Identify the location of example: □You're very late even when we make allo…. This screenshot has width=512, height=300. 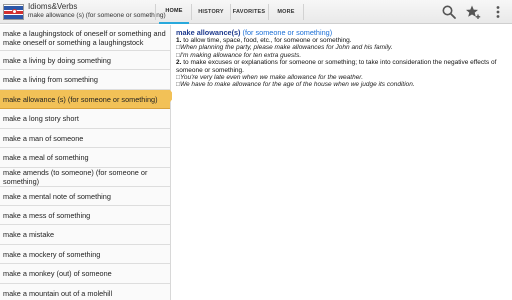
(270, 78).